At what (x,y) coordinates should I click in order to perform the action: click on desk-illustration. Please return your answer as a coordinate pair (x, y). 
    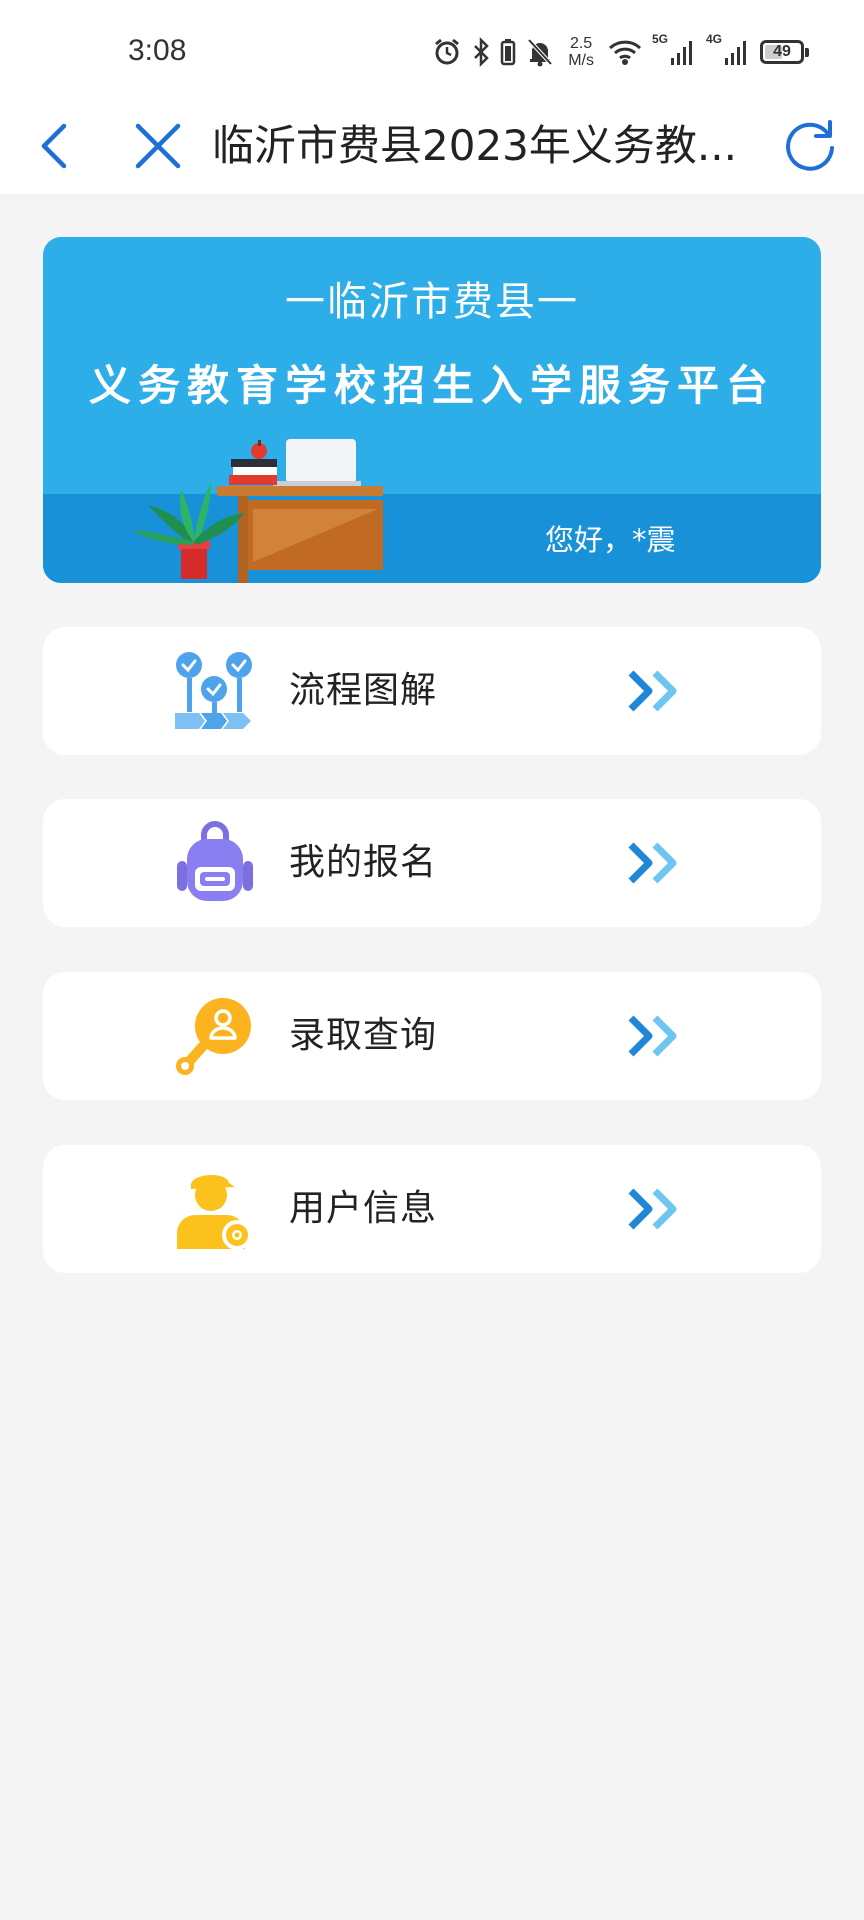
    Looking at the image, I should click on (258, 511).